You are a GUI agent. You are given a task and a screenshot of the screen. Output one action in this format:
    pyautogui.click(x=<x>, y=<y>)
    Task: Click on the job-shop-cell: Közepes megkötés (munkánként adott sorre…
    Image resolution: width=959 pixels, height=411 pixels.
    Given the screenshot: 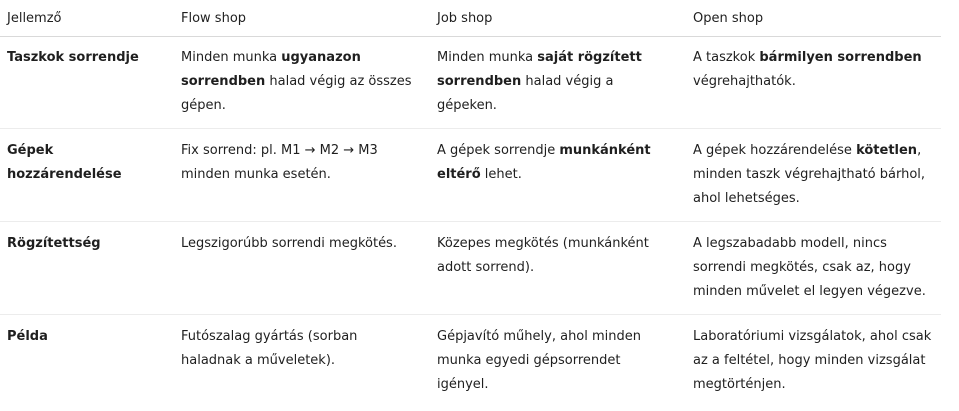 What is the action you would take?
    pyautogui.click(x=553, y=256)
    